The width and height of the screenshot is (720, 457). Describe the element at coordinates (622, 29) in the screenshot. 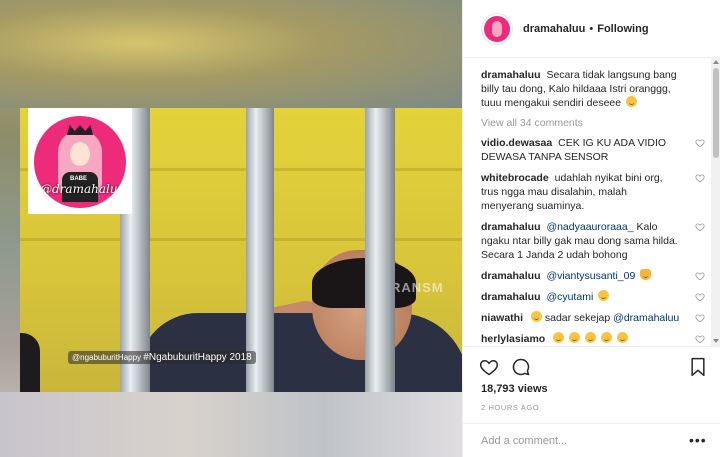

I see `follow-button: Following` at that location.